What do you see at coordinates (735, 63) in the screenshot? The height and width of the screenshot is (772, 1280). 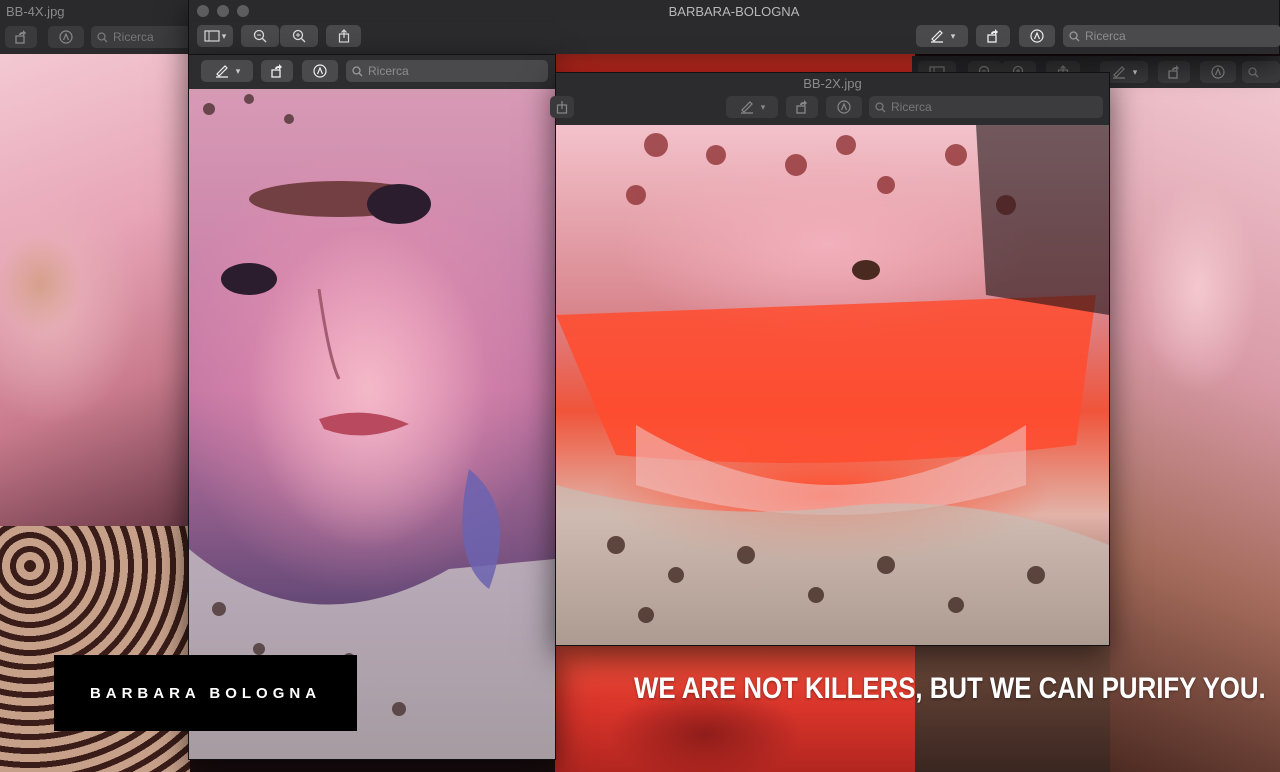 I see `photo-red-strip` at bounding box center [735, 63].